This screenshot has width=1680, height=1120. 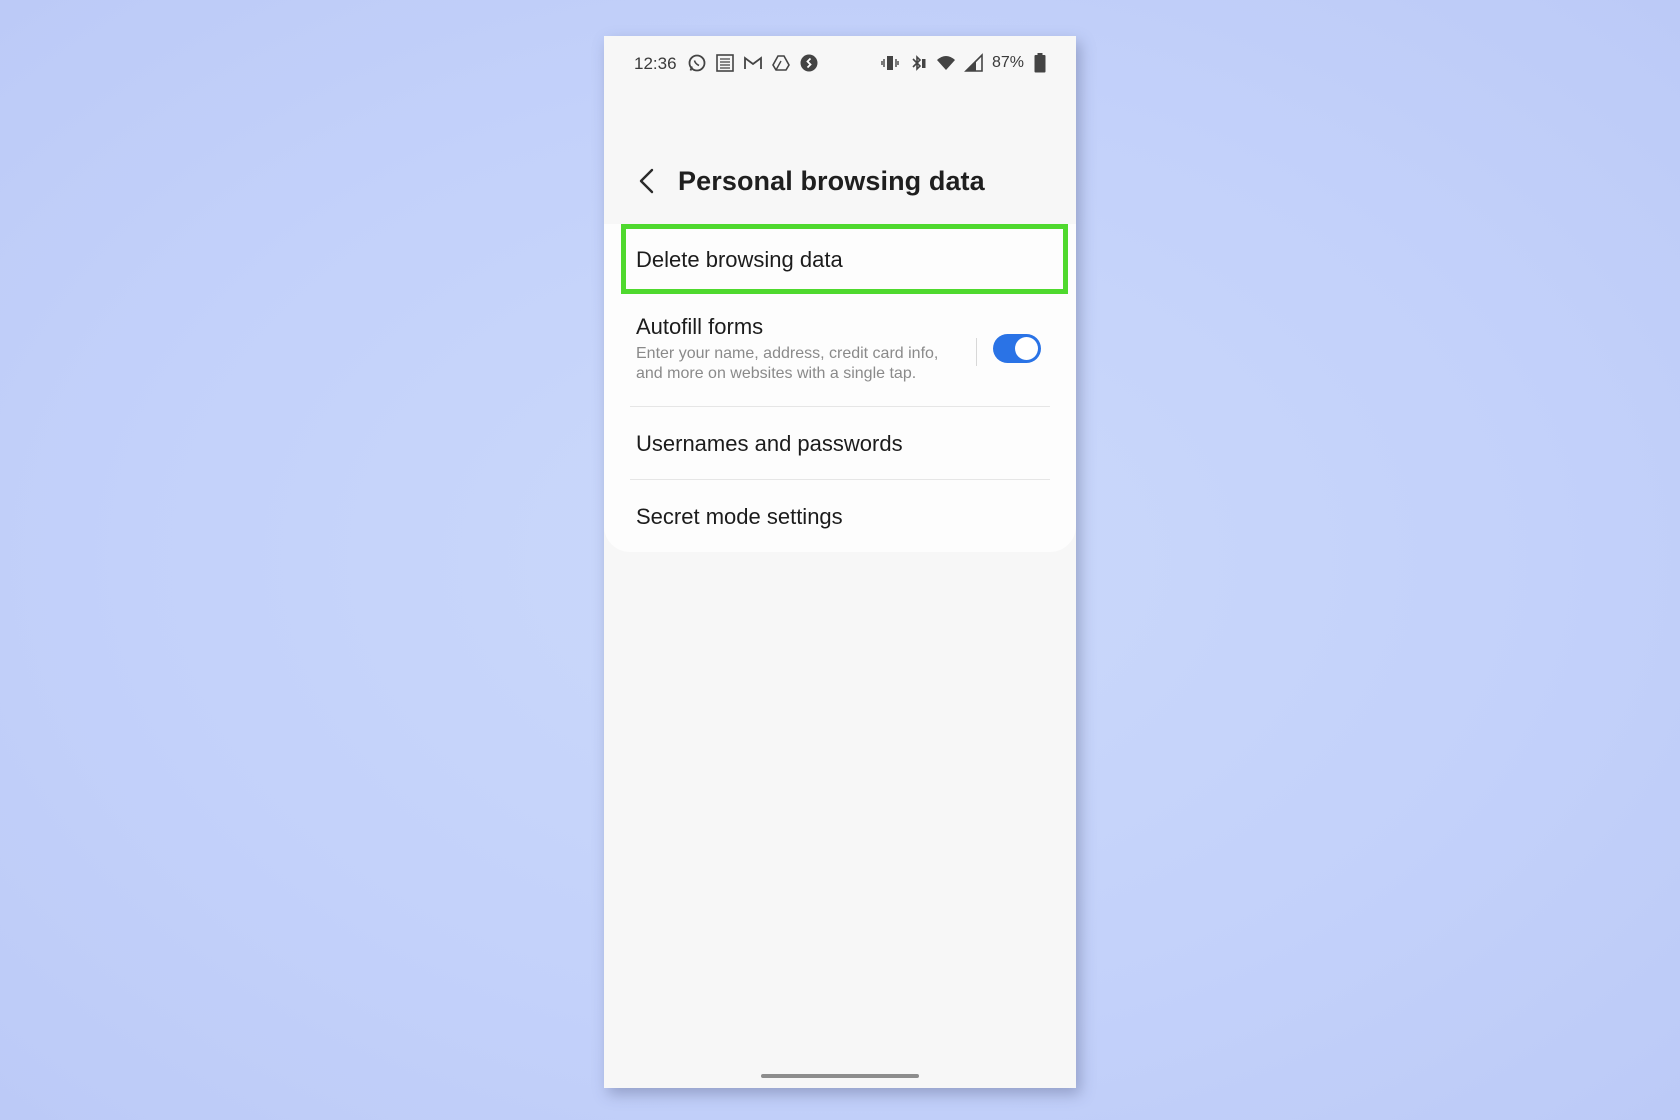 I want to click on secret-mode-settings-label: Secret mode settings, so click(x=739, y=516).